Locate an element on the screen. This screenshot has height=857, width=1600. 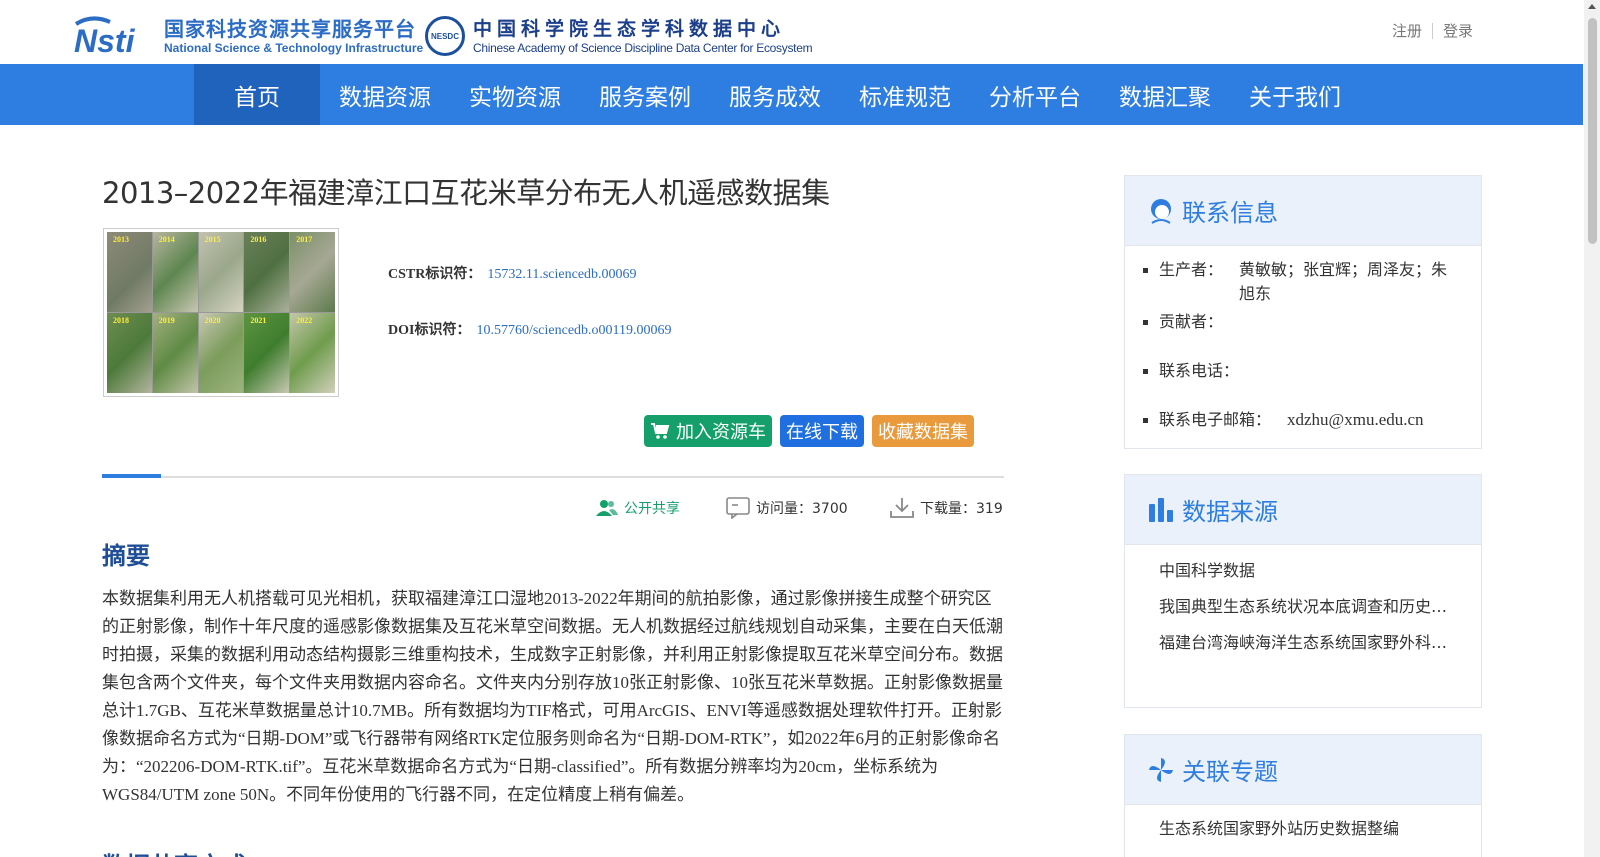
source-item: 我国典型生态系统状况本底调查和历史数据整编 is located at coordinates (1309, 607).